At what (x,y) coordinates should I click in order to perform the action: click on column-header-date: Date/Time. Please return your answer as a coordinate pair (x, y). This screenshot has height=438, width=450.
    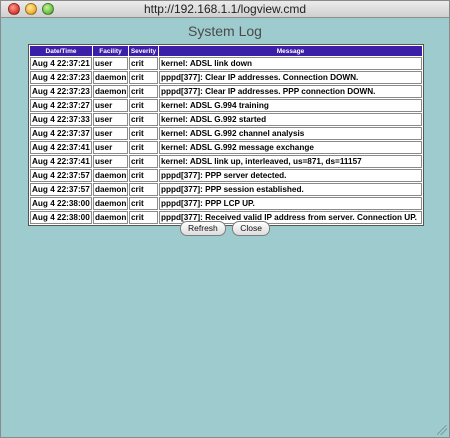
    Looking at the image, I should click on (61, 51).